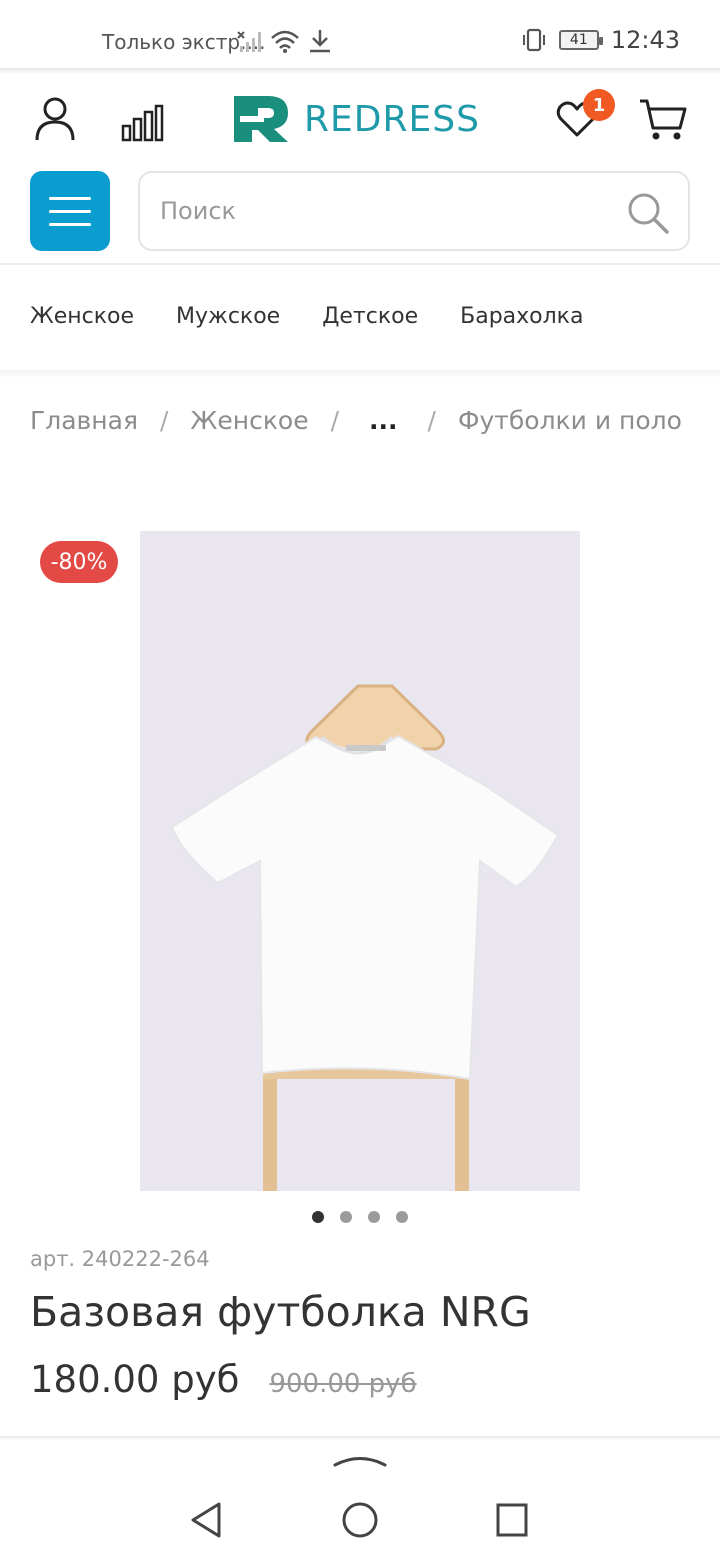  I want to click on recents-square-icon, so click(512, 1520).